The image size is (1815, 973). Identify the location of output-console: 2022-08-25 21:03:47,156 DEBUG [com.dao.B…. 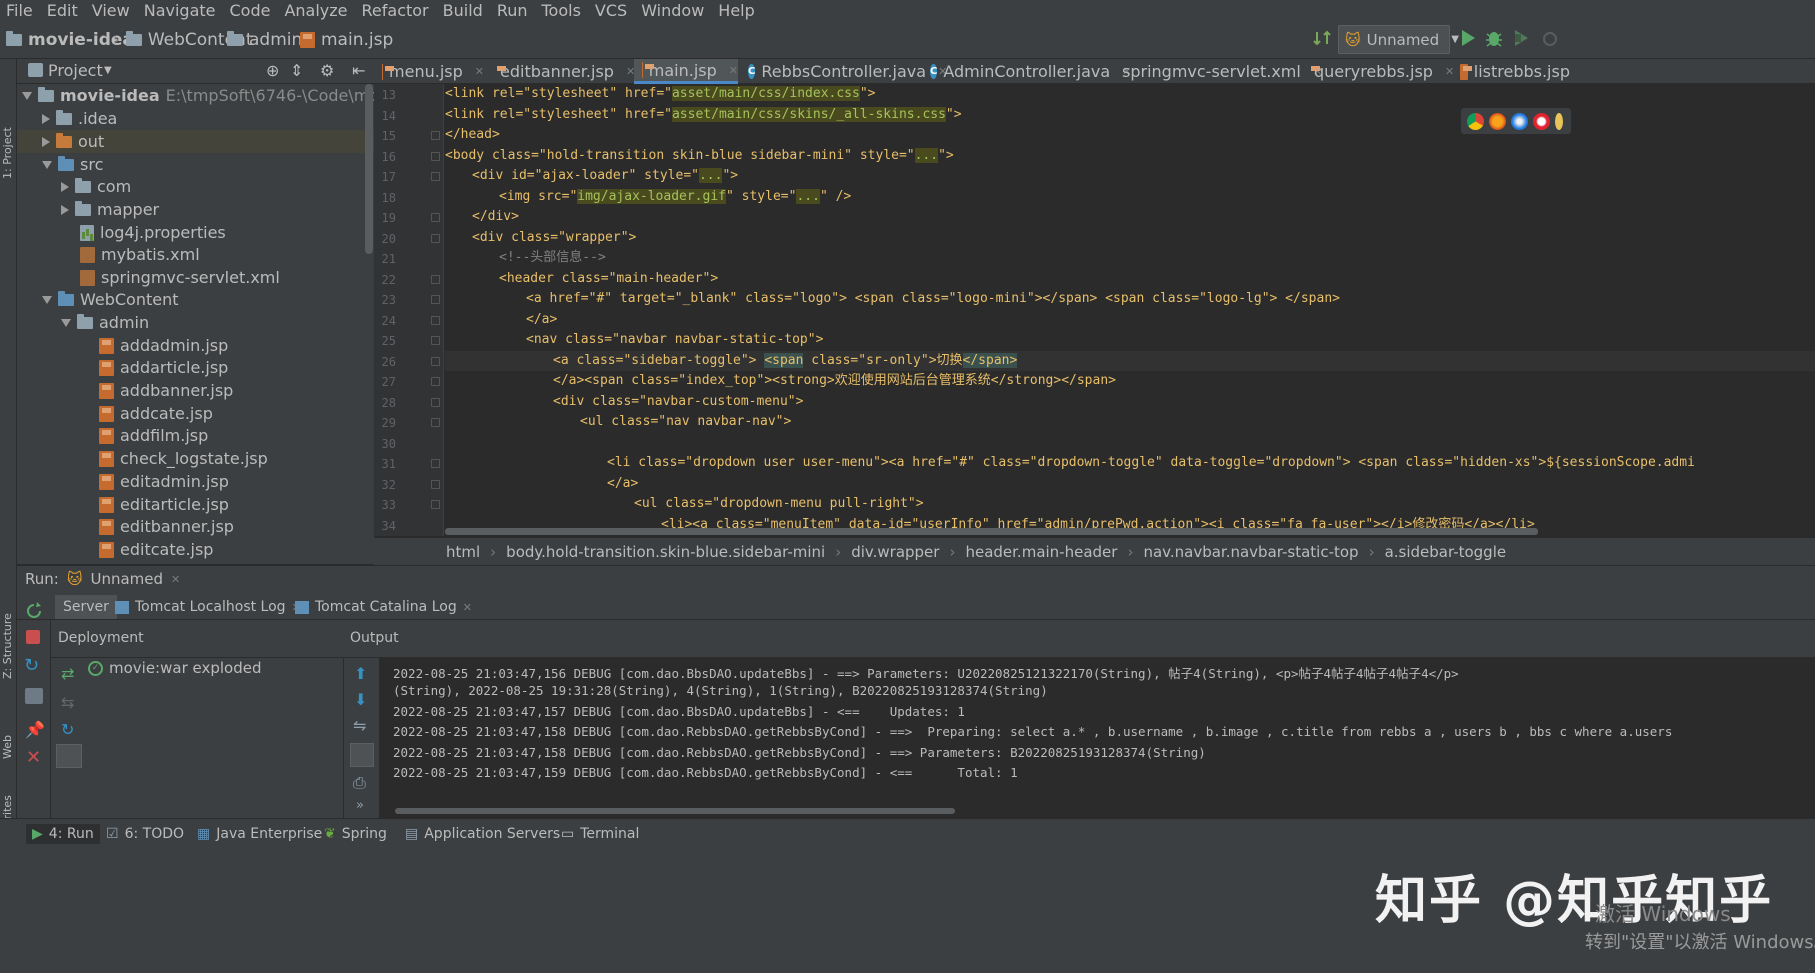
(1098, 738).